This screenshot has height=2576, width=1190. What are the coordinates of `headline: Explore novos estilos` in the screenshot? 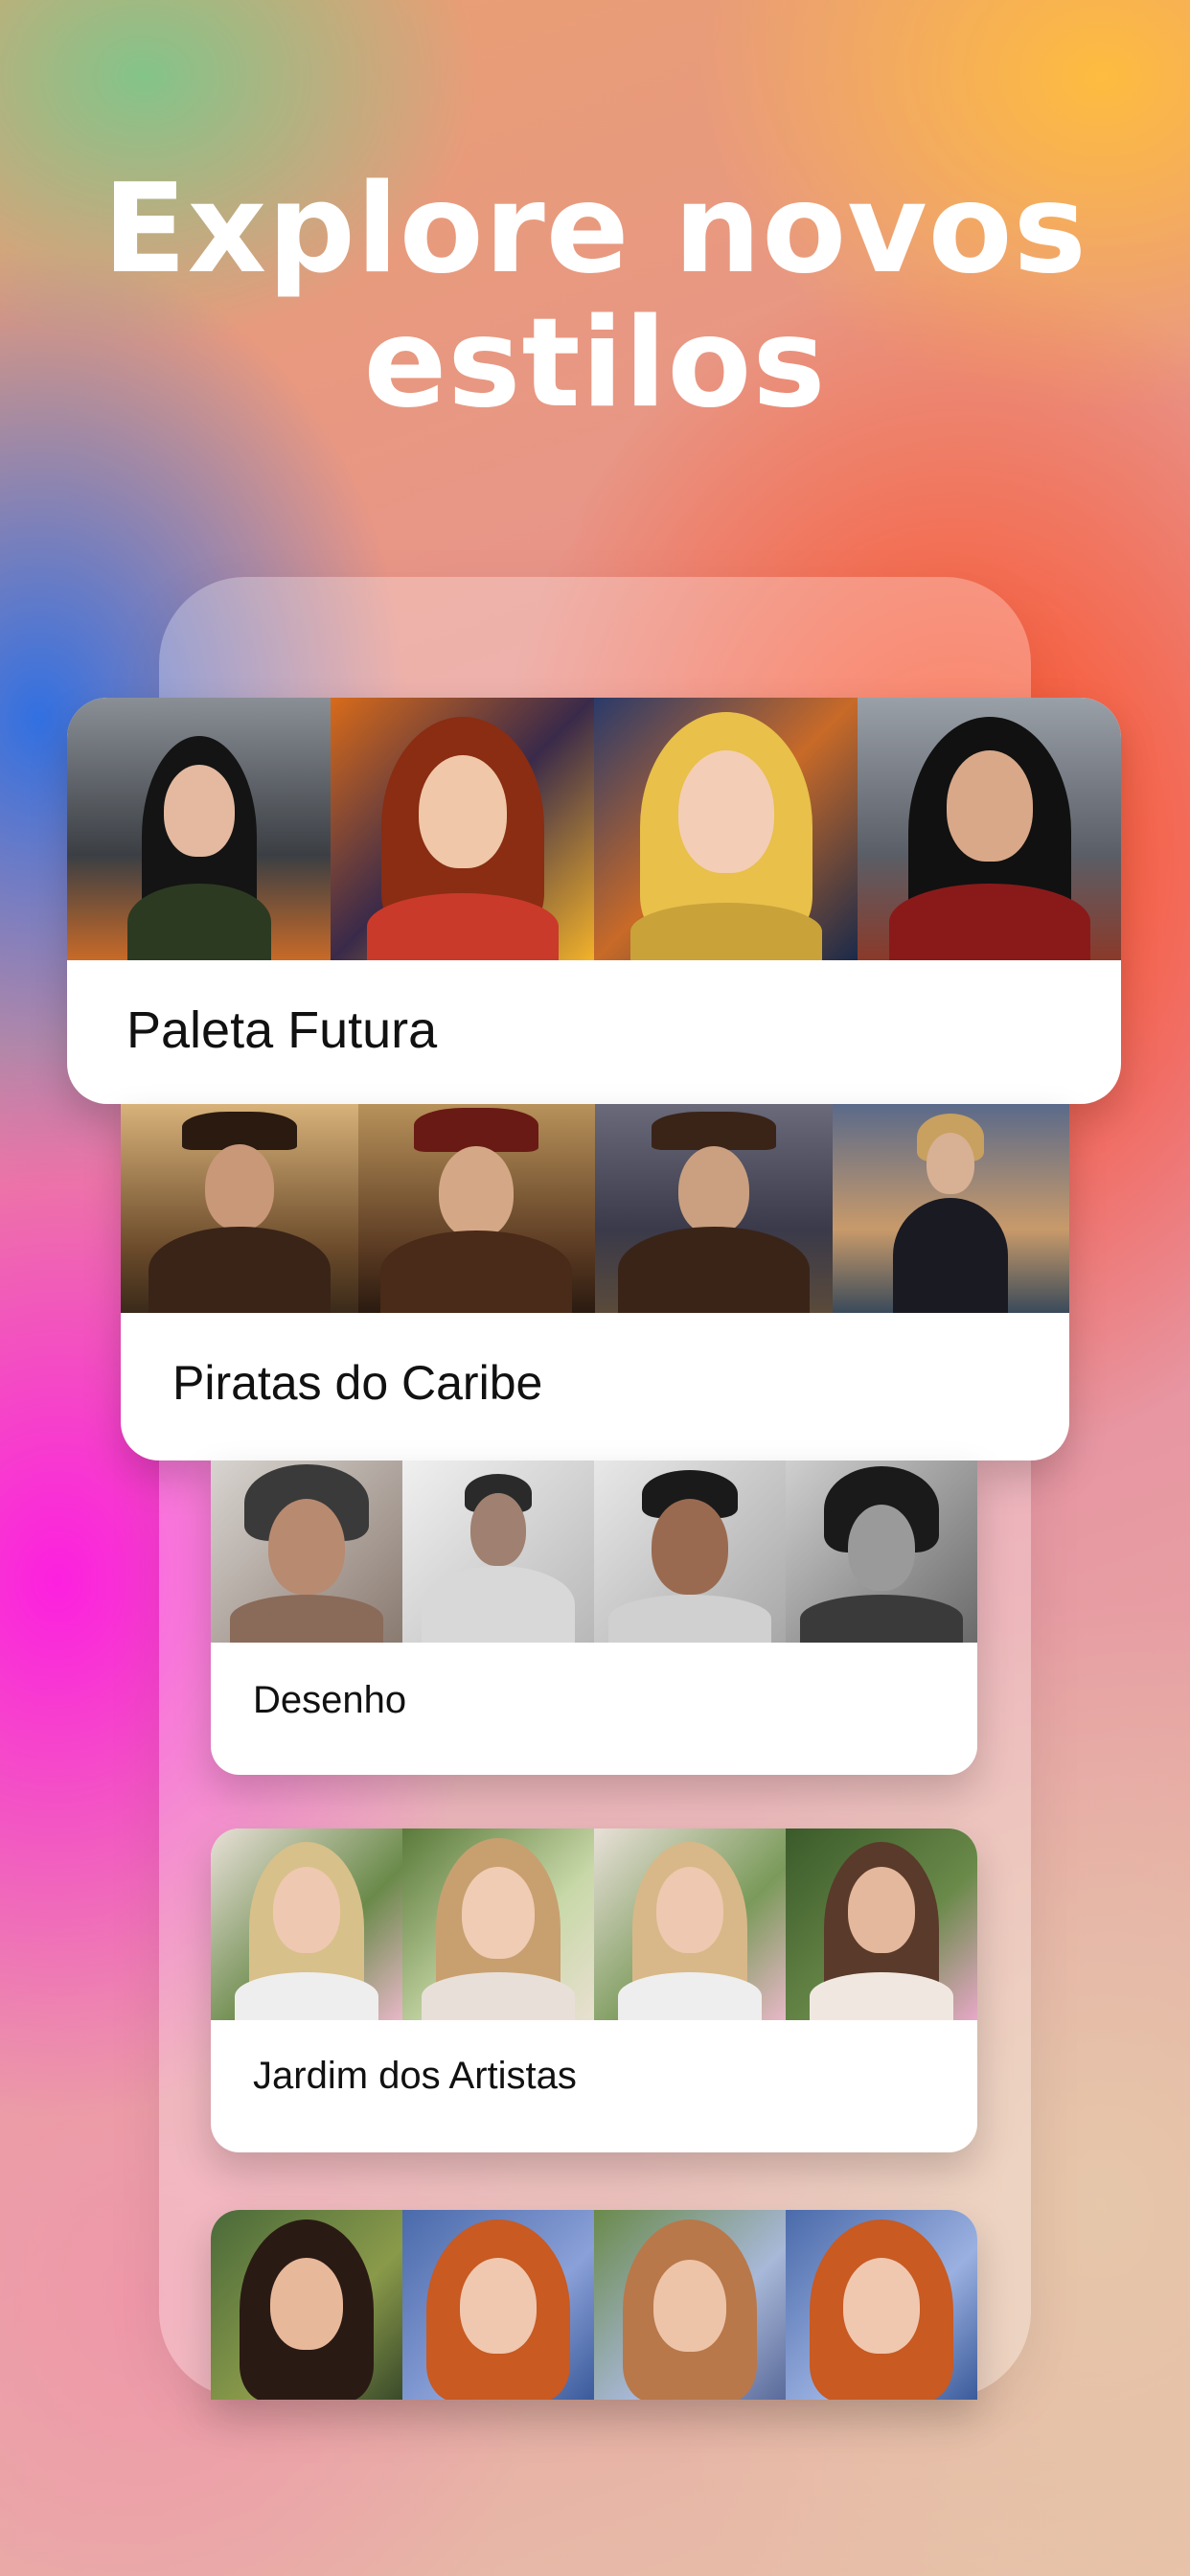 It's located at (595, 297).